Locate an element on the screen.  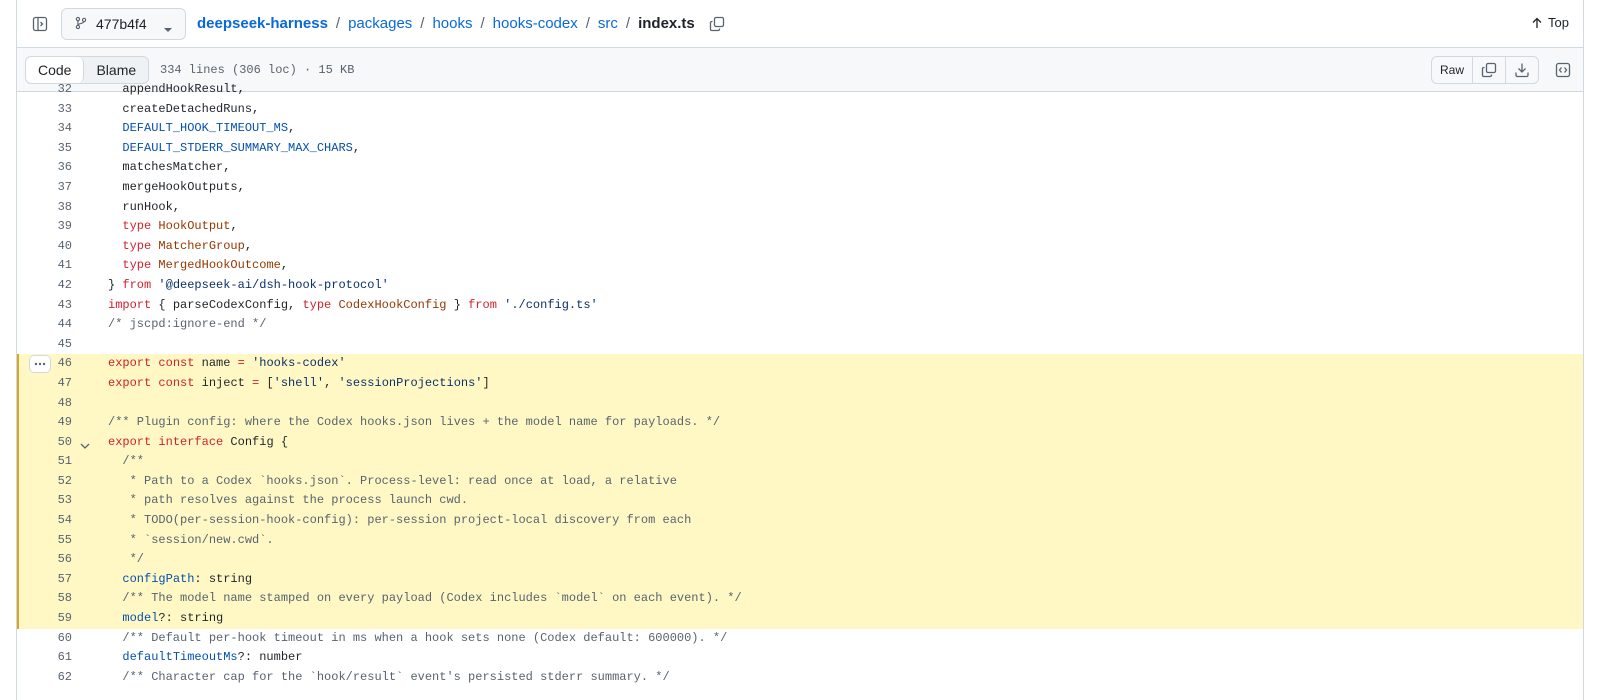
code-token: './config.ts' is located at coordinates (551, 304).